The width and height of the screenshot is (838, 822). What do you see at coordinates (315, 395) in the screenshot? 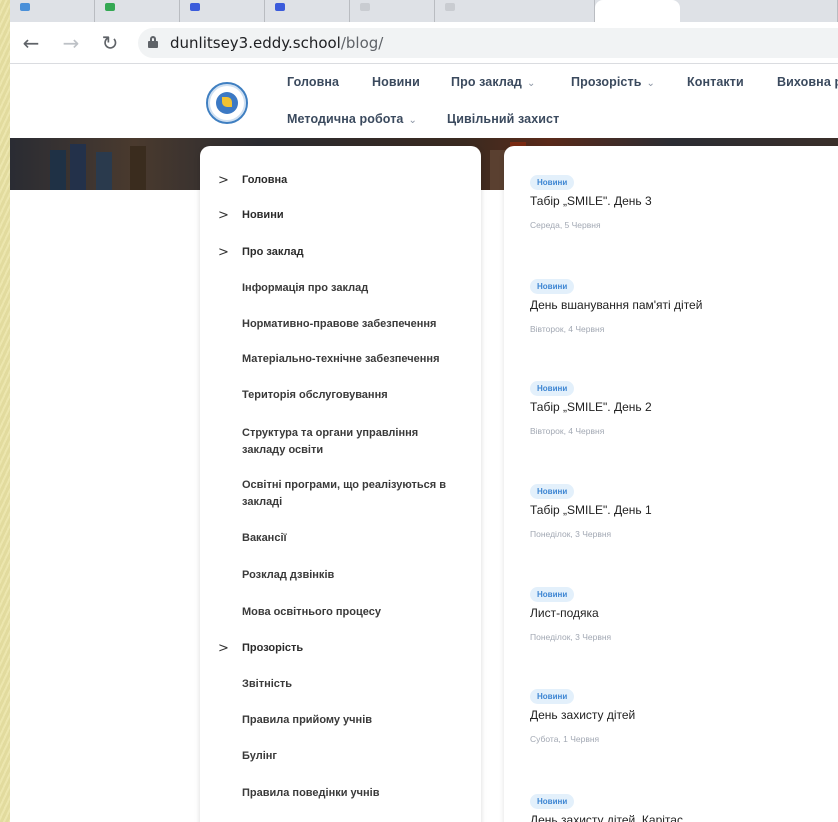
I see `side-menu-label: Територія обслуговування` at bounding box center [315, 395].